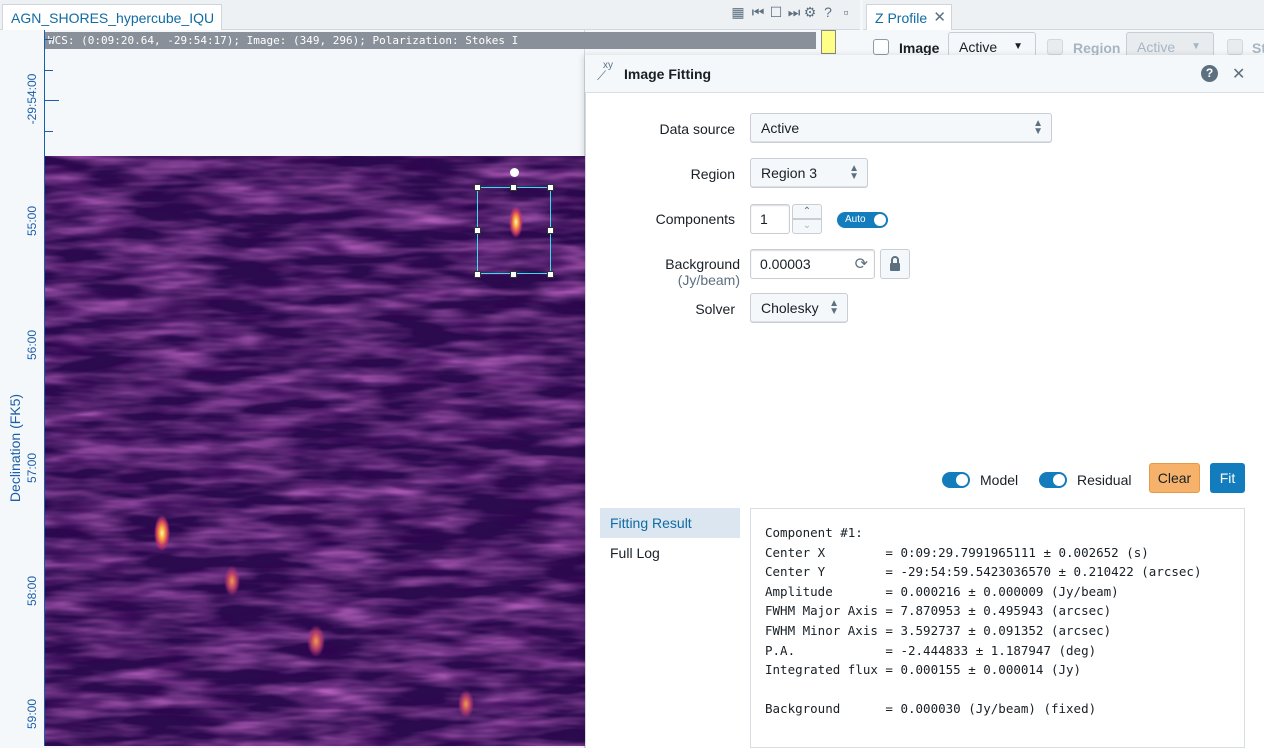 The height and width of the screenshot is (748, 1264). What do you see at coordinates (514, 172) in the screenshot?
I see `region-rotate-handle` at bounding box center [514, 172].